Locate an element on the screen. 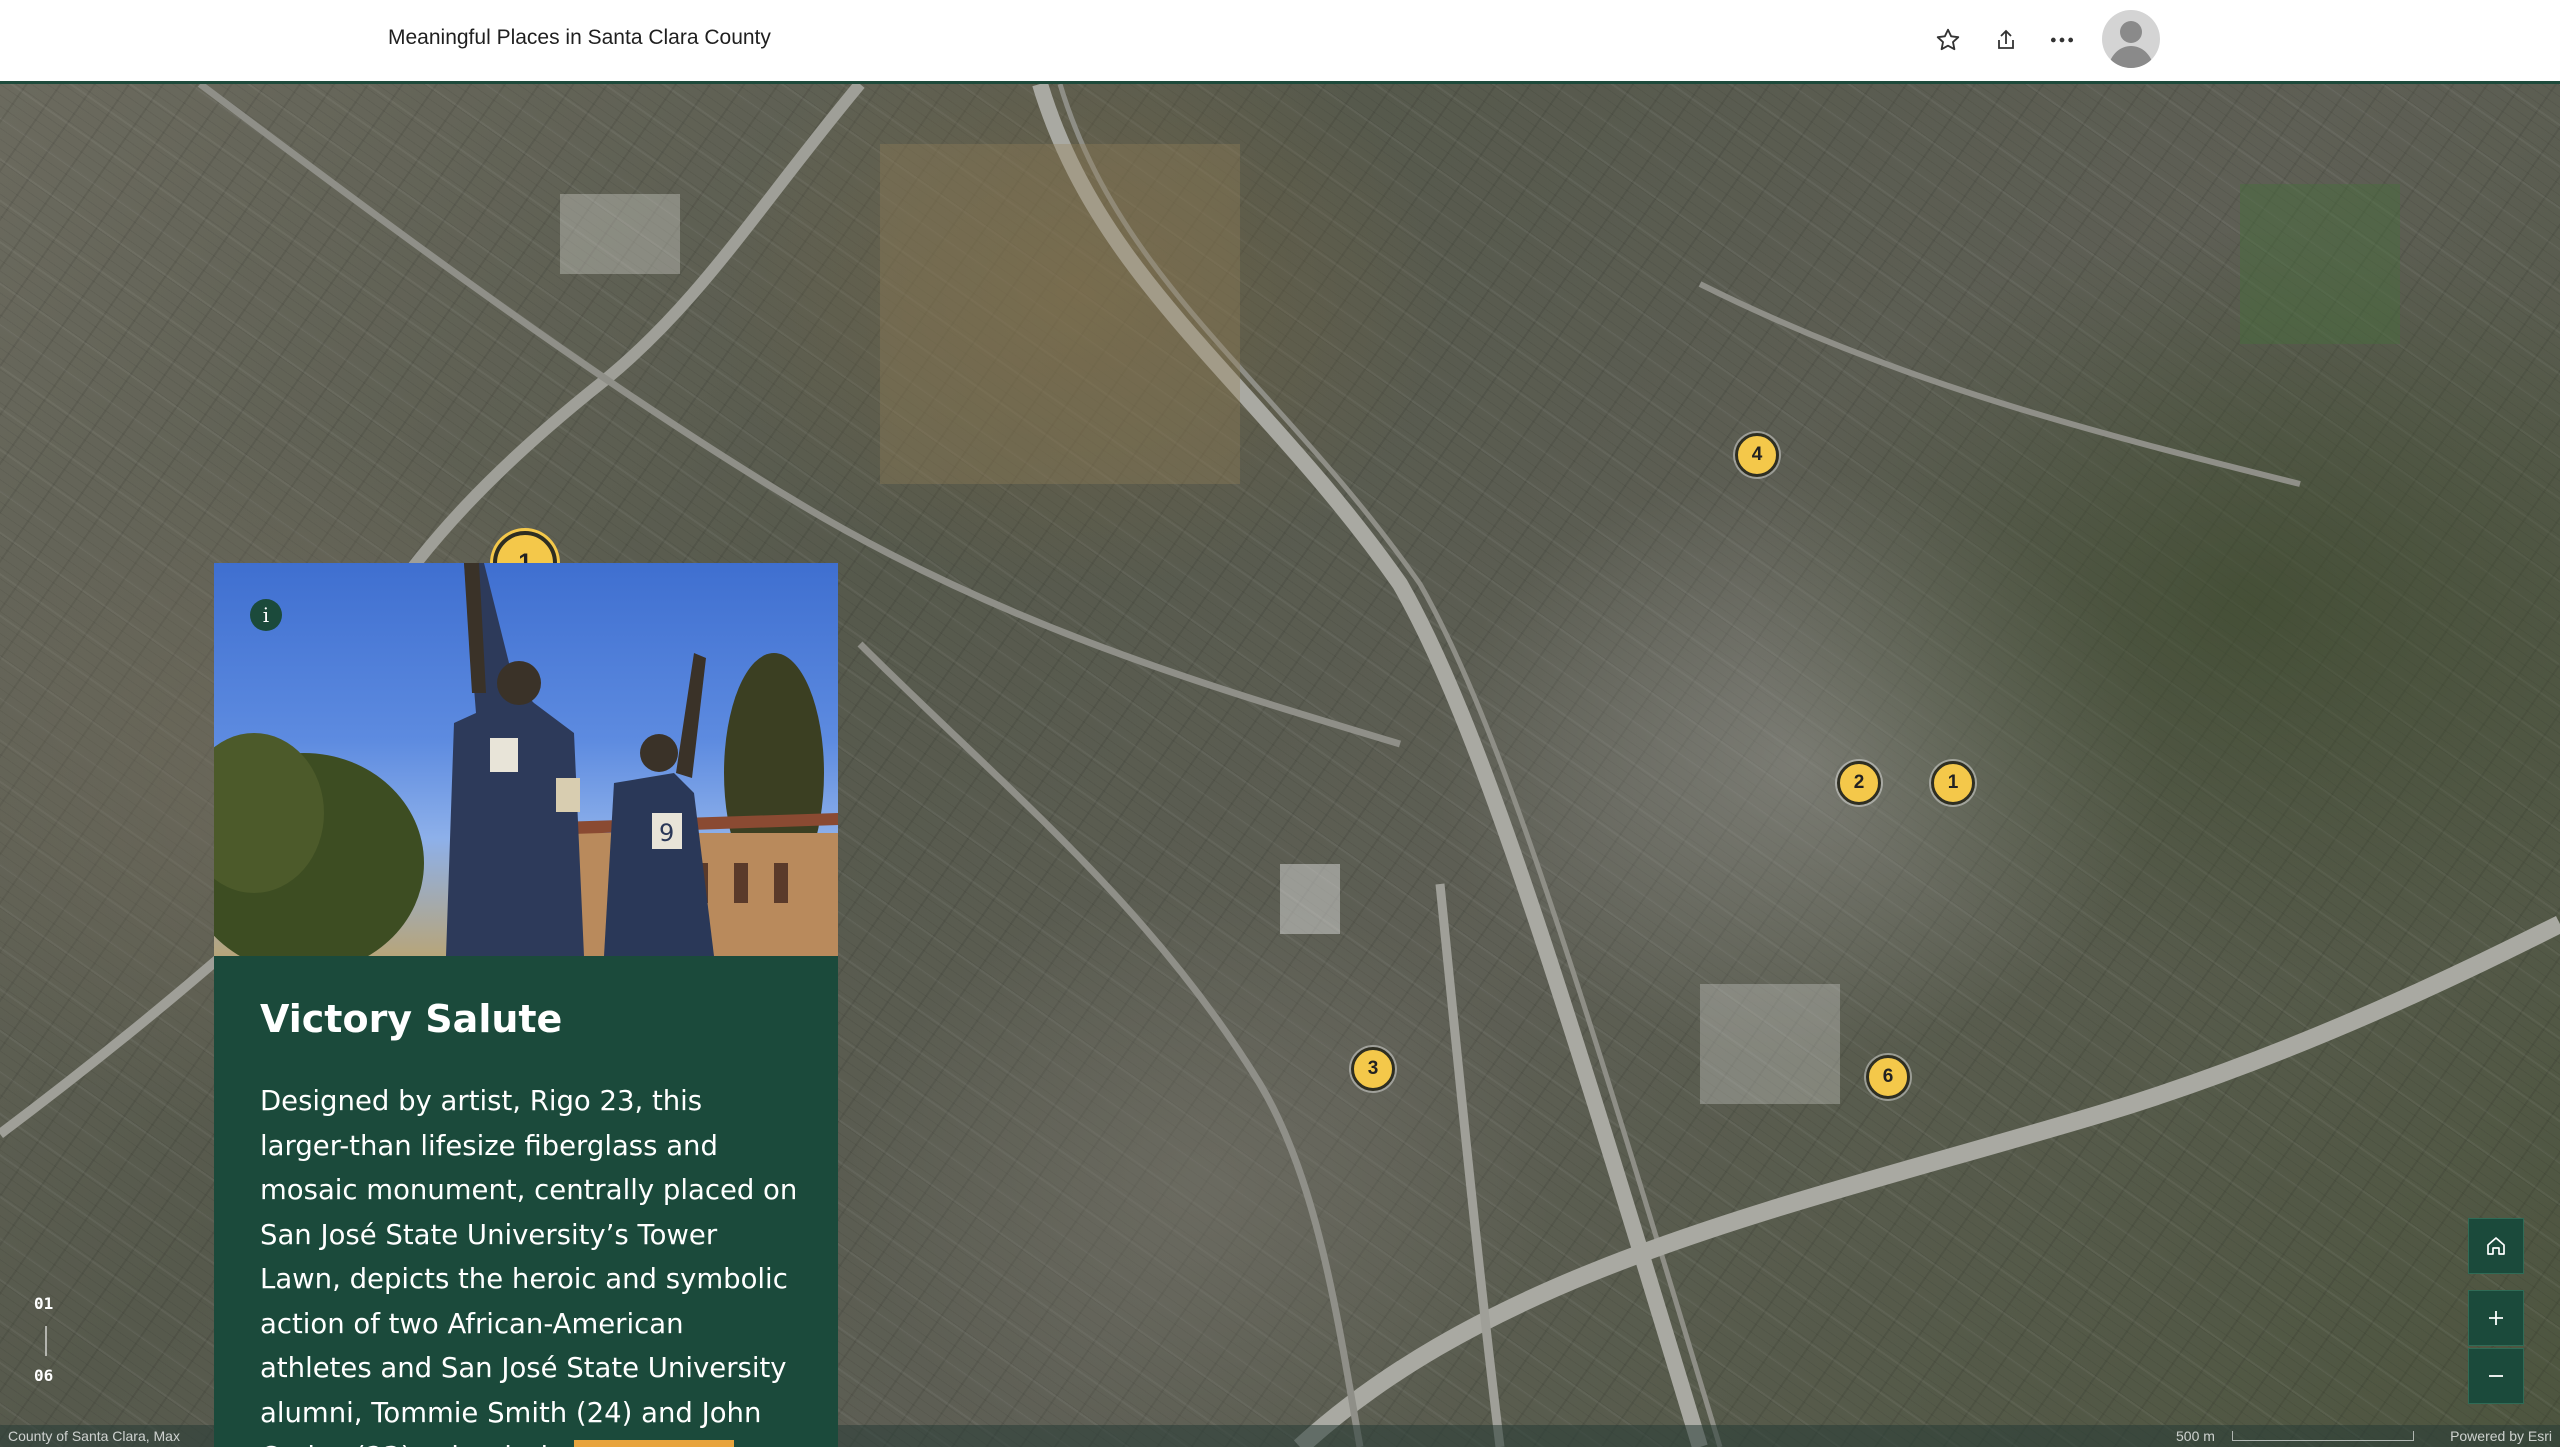  attribution-text: County of Santa Clara, Max is located at coordinates (94, 1436).